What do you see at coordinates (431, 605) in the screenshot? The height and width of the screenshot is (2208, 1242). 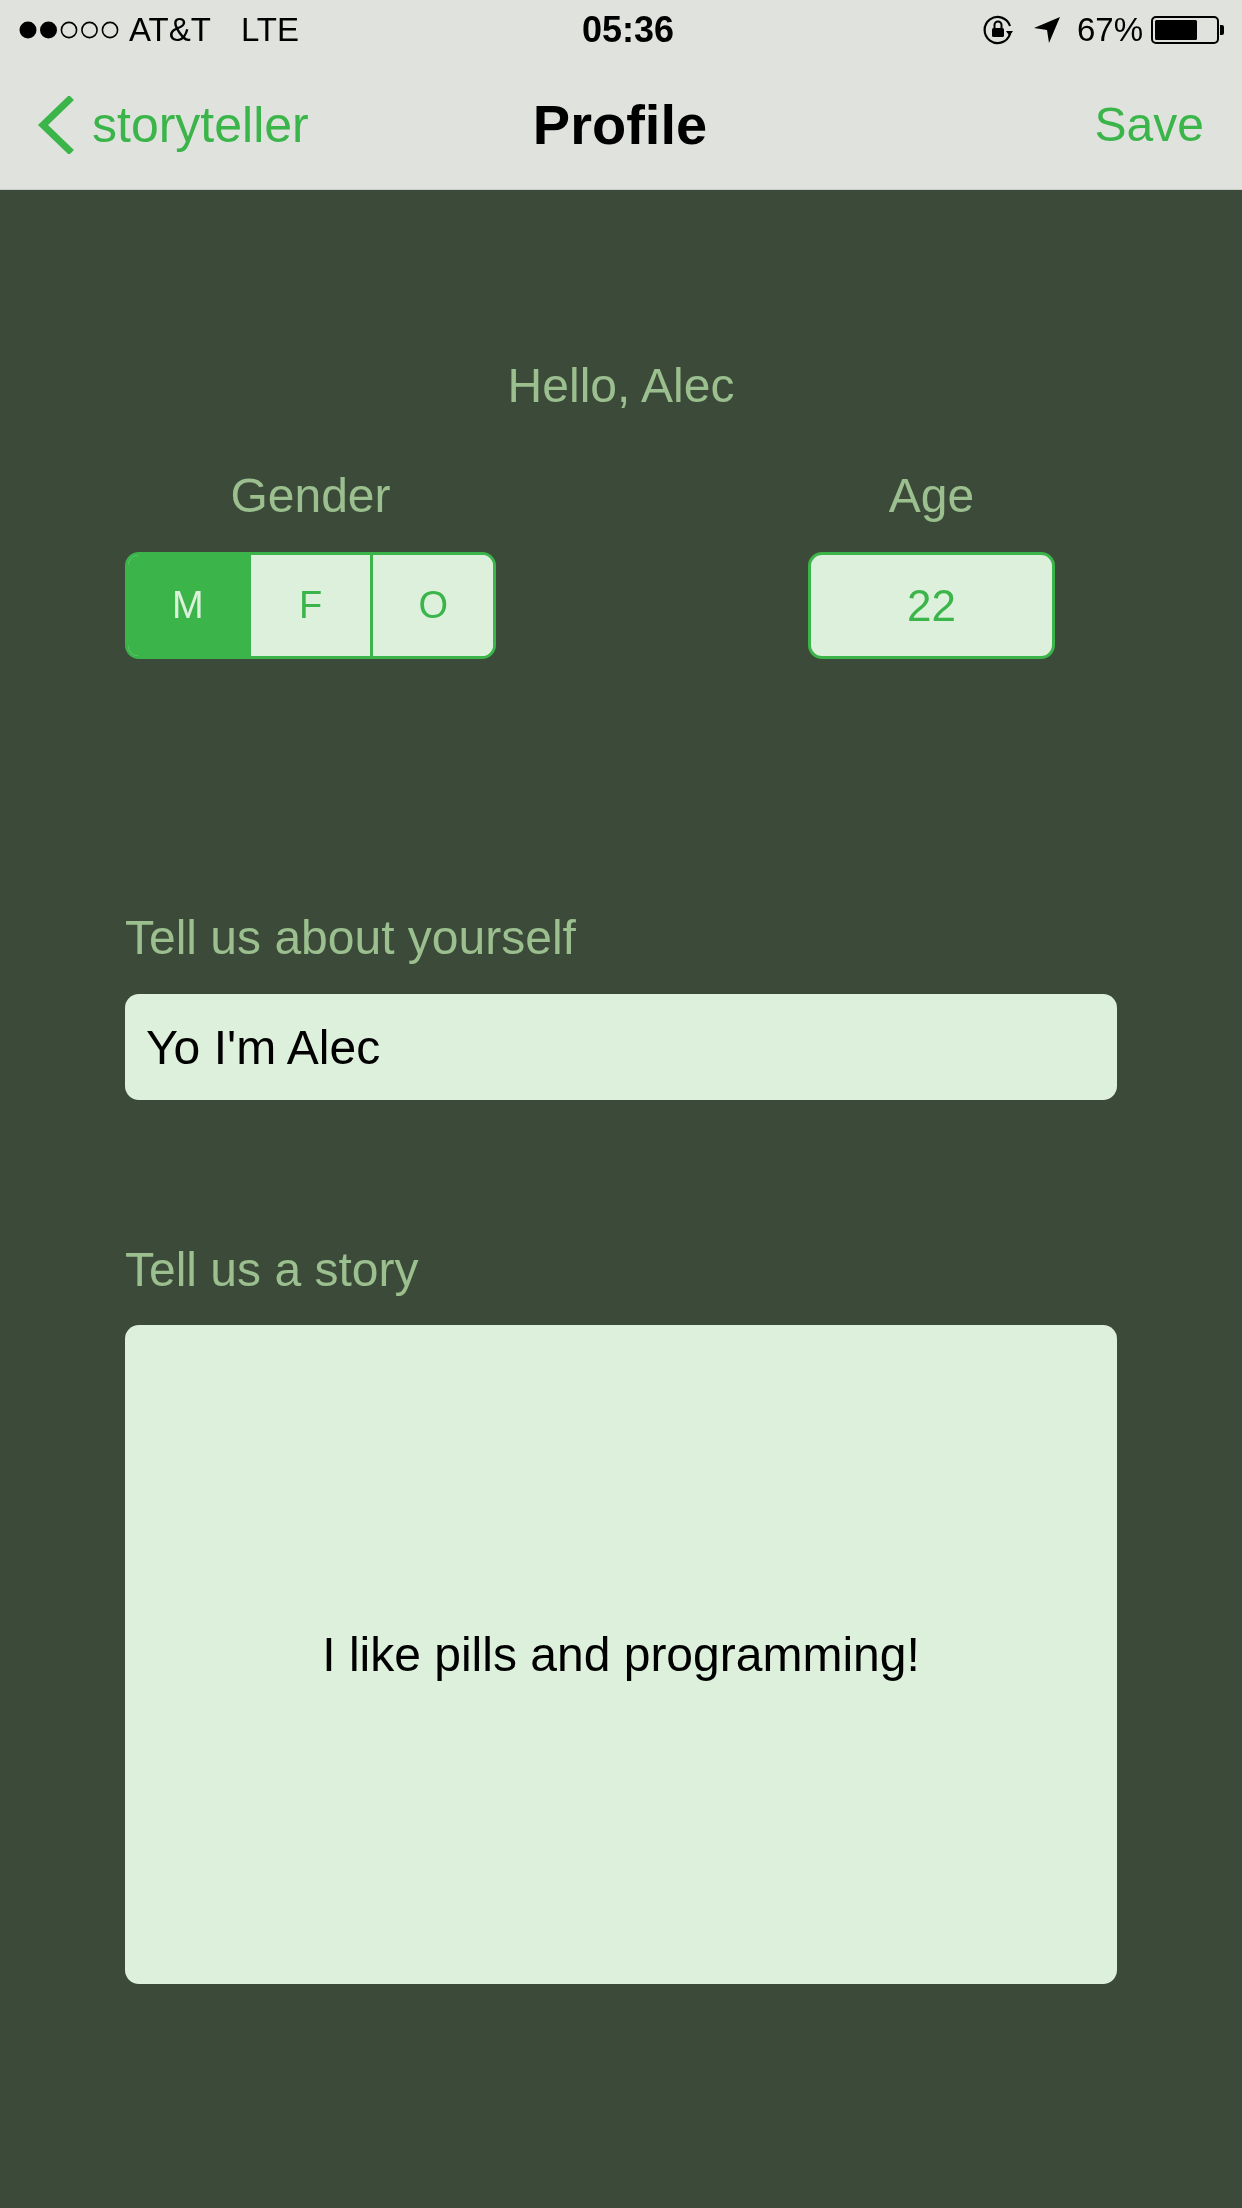 I see `gender-segment: O` at bounding box center [431, 605].